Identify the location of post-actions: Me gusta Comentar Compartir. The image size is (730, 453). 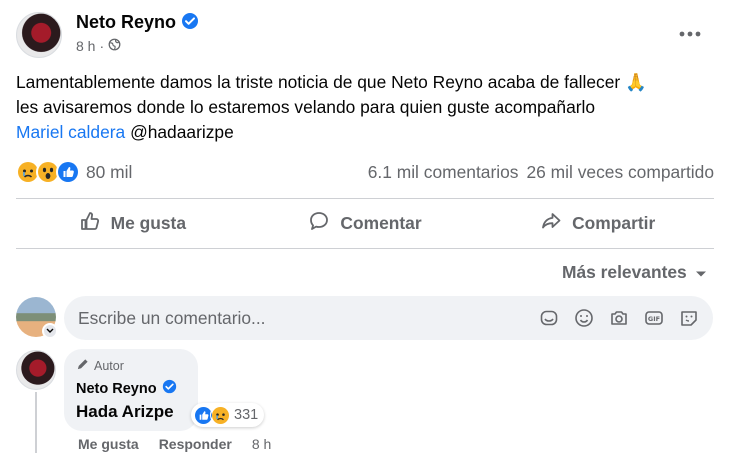
(365, 223).